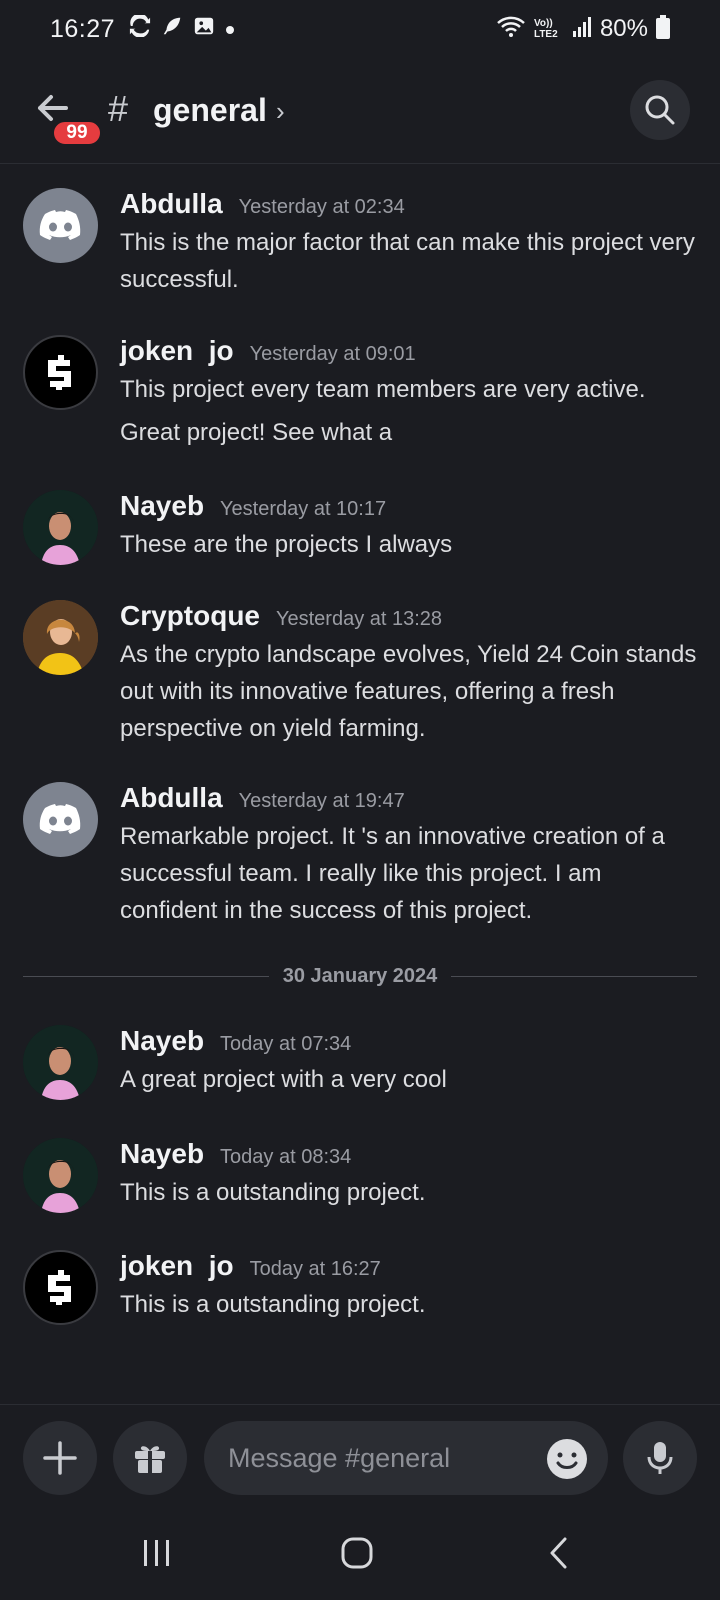 The width and height of the screenshot is (720, 1600). What do you see at coordinates (283, 1079) in the screenshot?
I see `message-text: A great project with a very cool` at bounding box center [283, 1079].